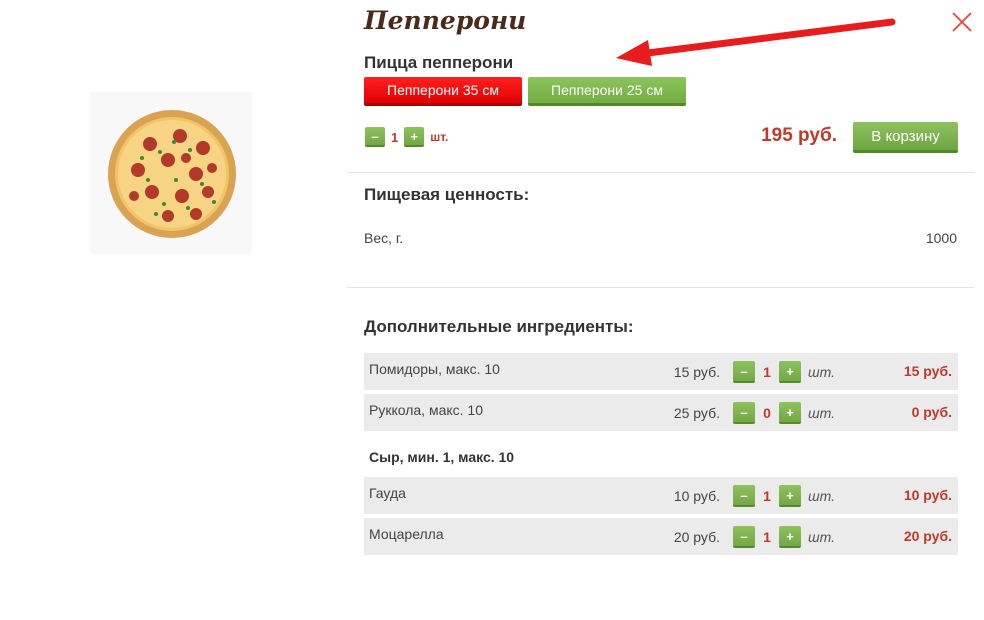 The height and width of the screenshot is (620, 984). What do you see at coordinates (499, 326) in the screenshot?
I see `extras-heading: Дополнительные ингредиенты:` at bounding box center [499, 326].